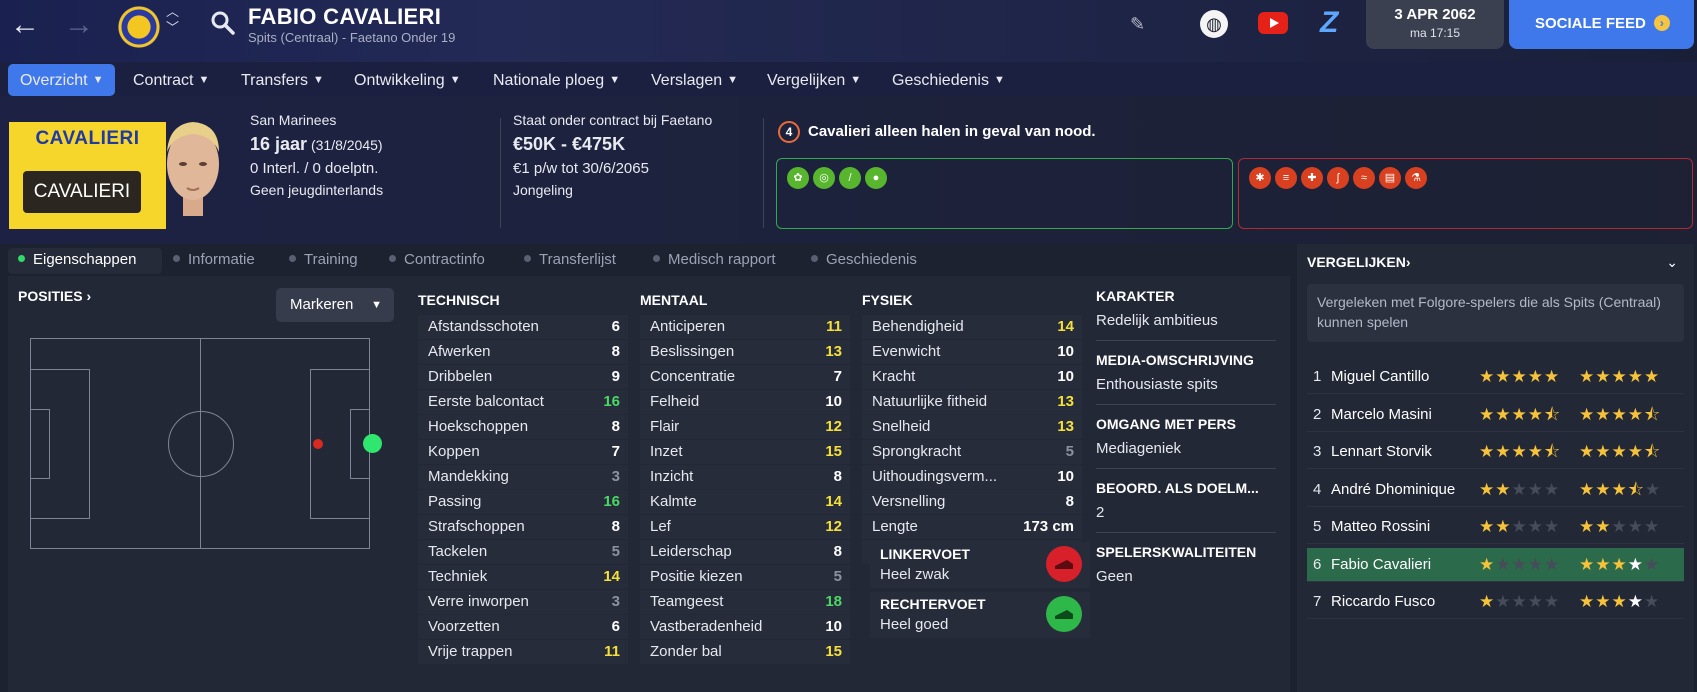  I want to click on medical-cross-icon: ✚, so click(1312, 178).